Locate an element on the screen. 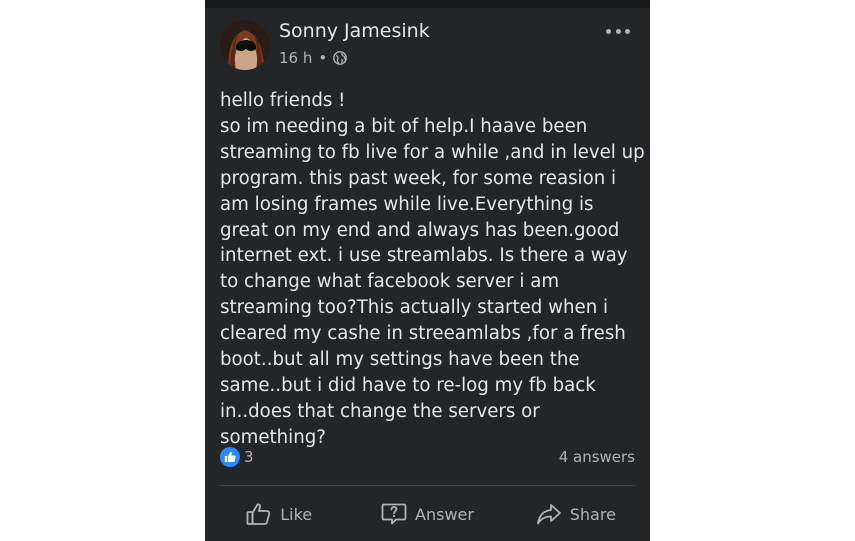 This screenshot has width=855, height=541. action-bar: Like Answer Share is located at coordinates (427, 514).